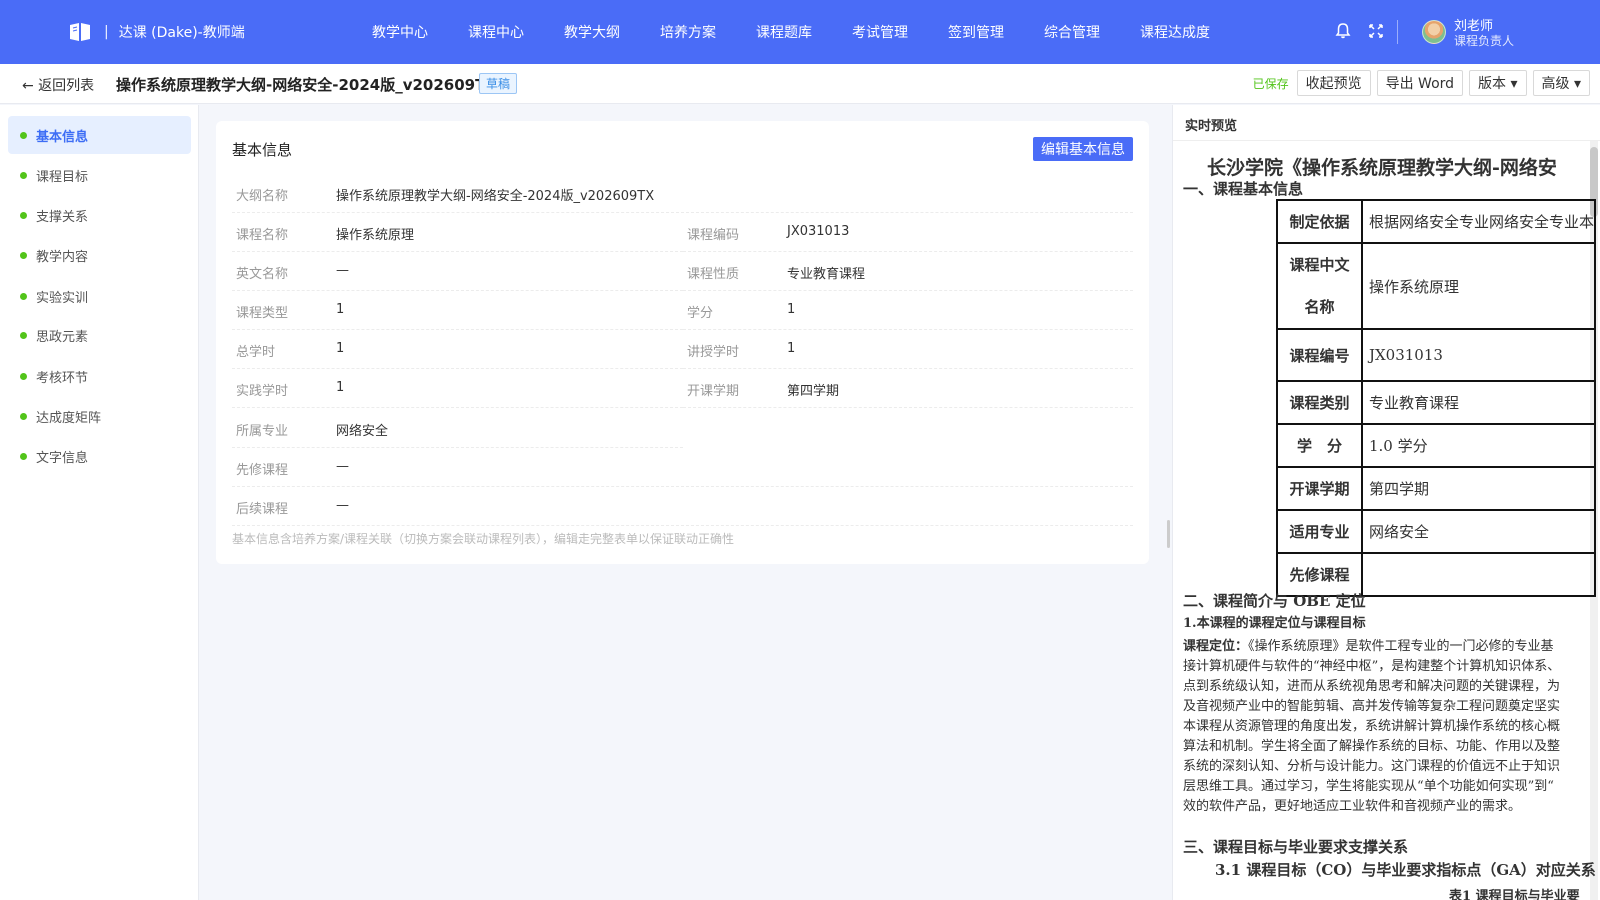  What do you see at coordinates (976, 32) in the screenshot?
I see `nav-item-attendance: 签到管理` at bounding box center [976, 32].